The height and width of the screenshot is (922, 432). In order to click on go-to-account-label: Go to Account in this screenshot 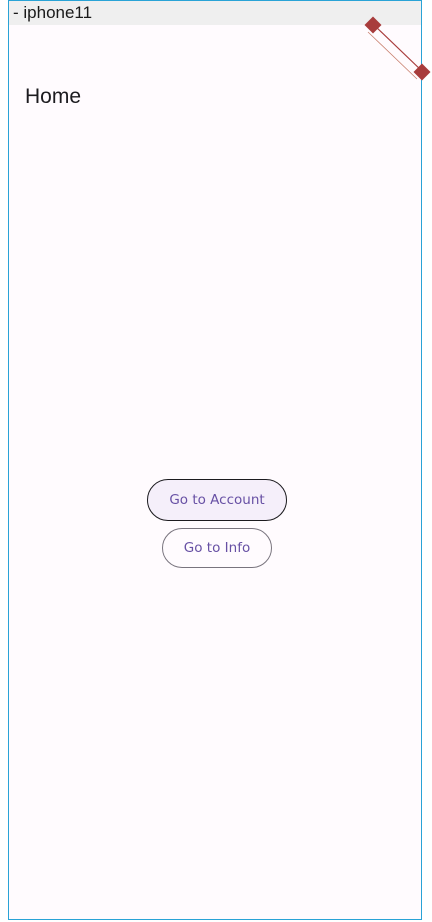, I will do `click(217, 500)`.